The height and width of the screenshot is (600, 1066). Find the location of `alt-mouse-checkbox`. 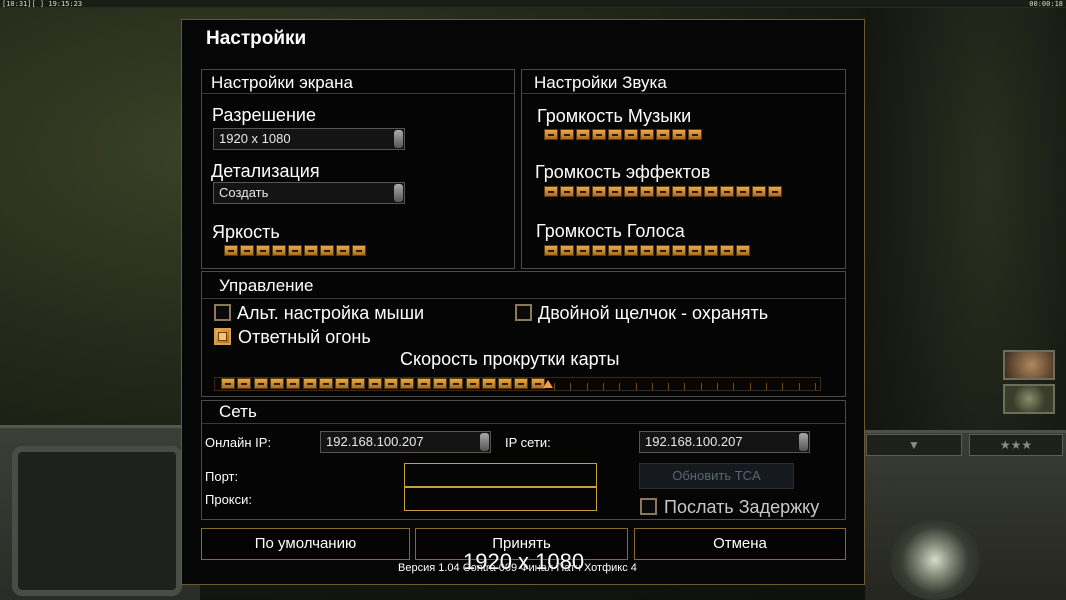

alt-mouse-checkbox is located at coordinates (222, 312).